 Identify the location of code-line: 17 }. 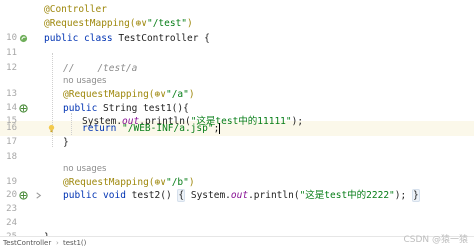
(237, 142).